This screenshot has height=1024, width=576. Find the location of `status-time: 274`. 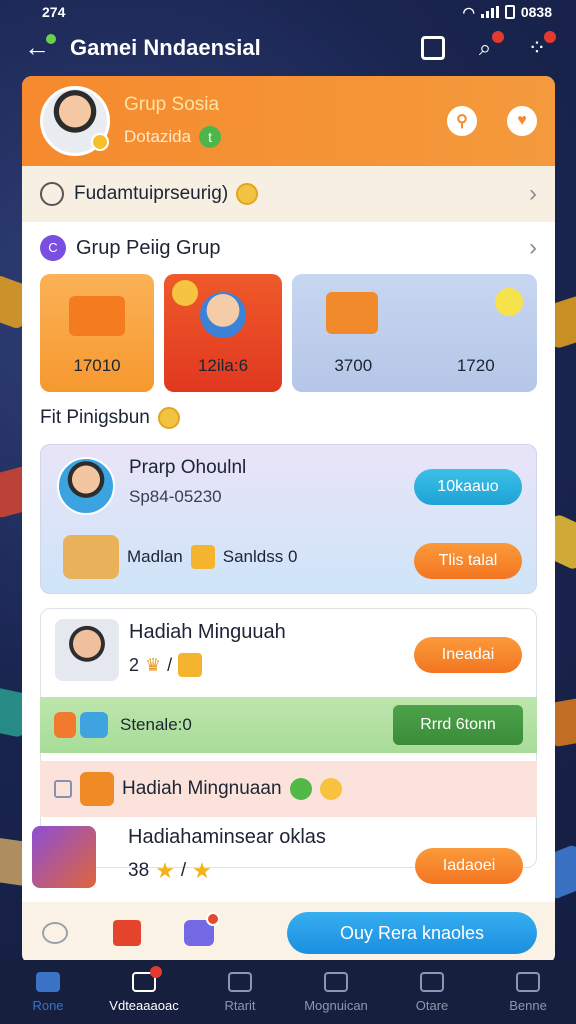

status-time: 274 is located at coordinates (54, 12).